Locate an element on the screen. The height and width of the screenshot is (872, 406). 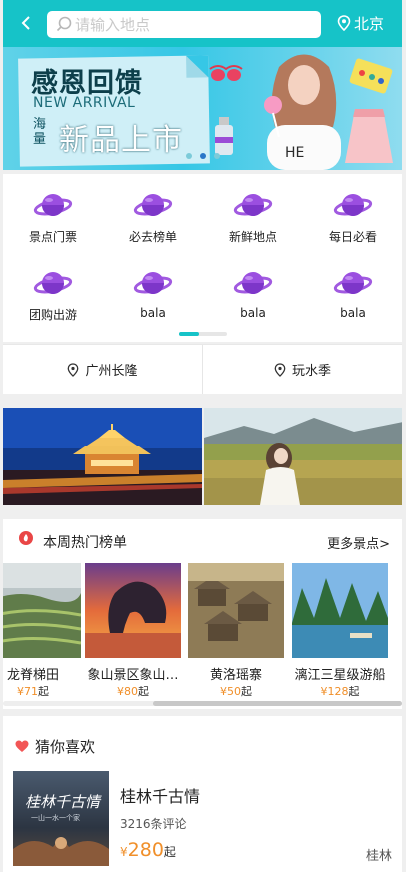
hot-list-title: 本周热门榜单 is located at coordinates (85, 543).